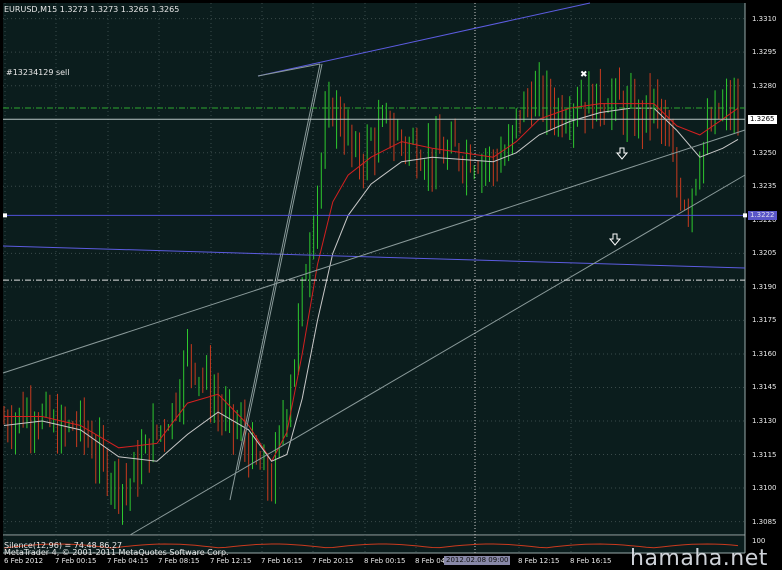  What do you see at coordinates (764, 488) in the screenshot?
I see `price-axis-label: 1.3100` at bounding box center [764, 488].